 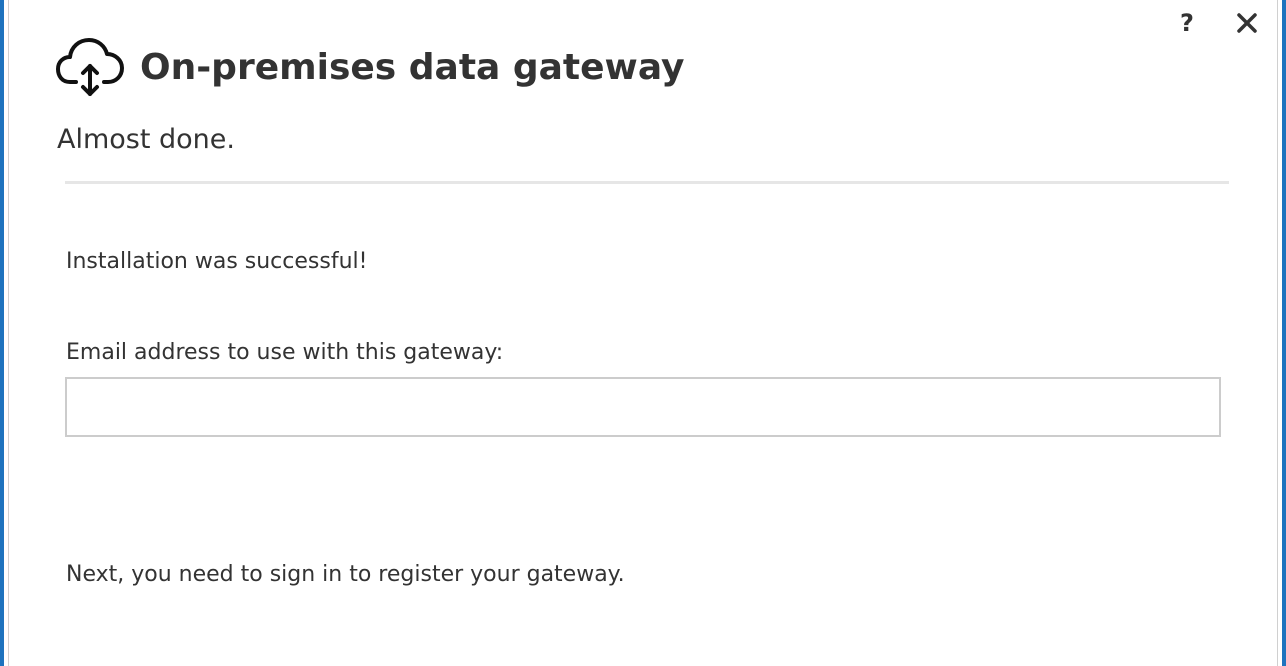 I want to click on page-title: On-premises data gateway, so click(x=412, y=67).